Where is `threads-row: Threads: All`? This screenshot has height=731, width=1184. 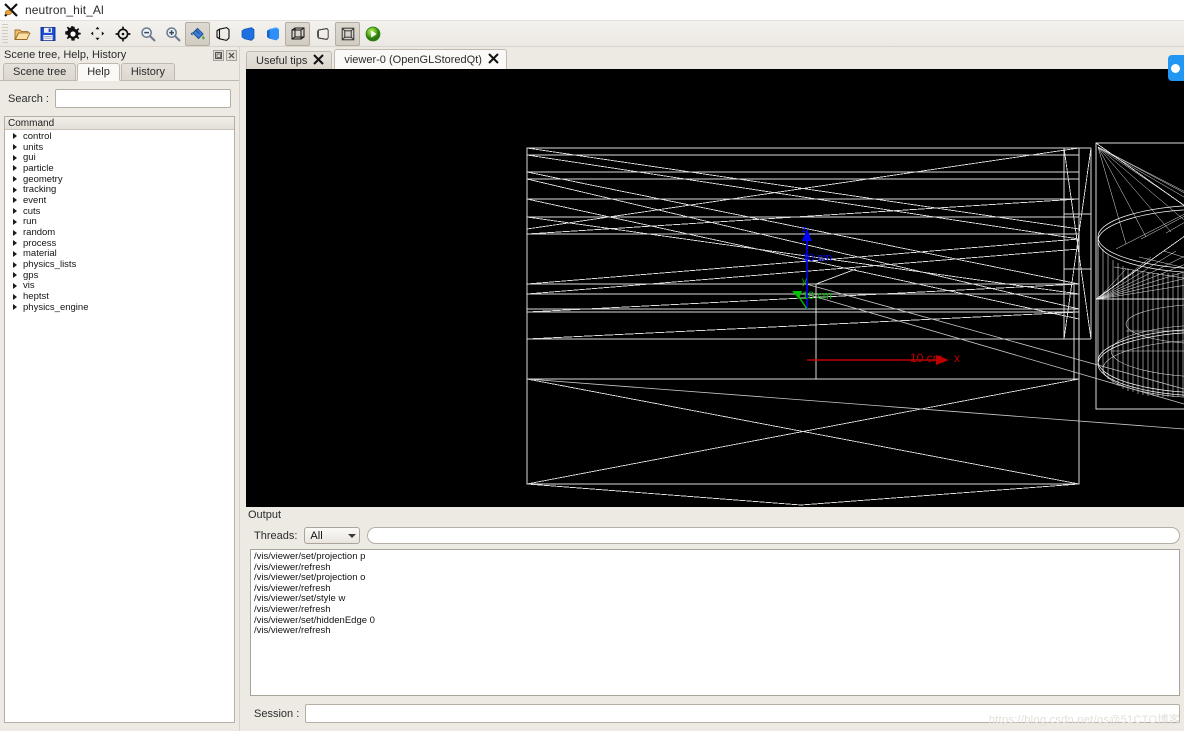 threads-row: Threads: All is located at coordinates (715, 536).